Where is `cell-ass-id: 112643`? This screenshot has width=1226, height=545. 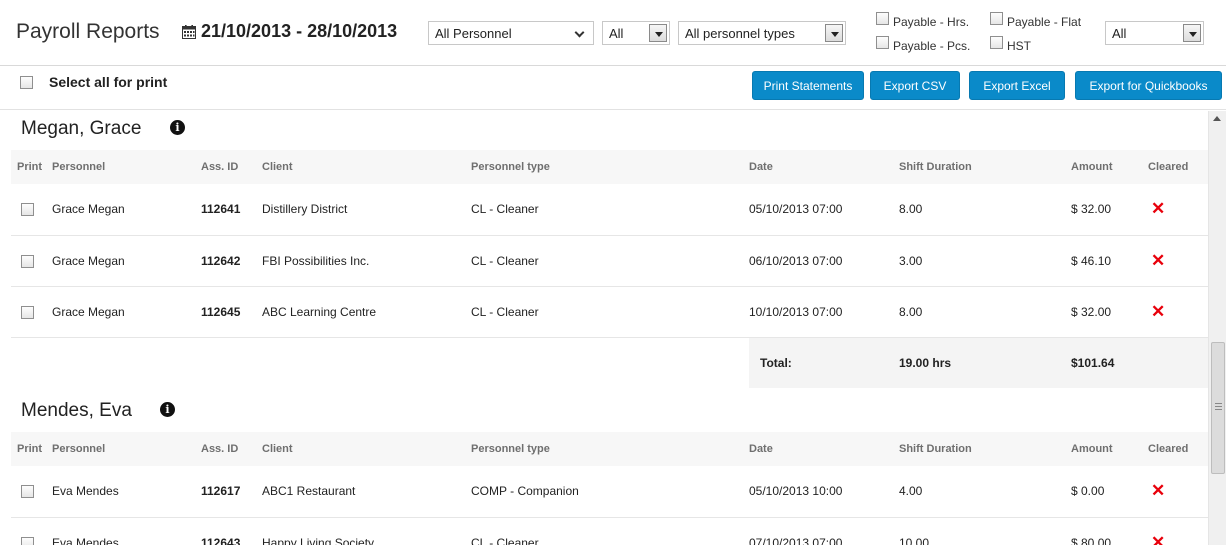 cell-ass-id: 112643 is located at coordinates (231, 531).